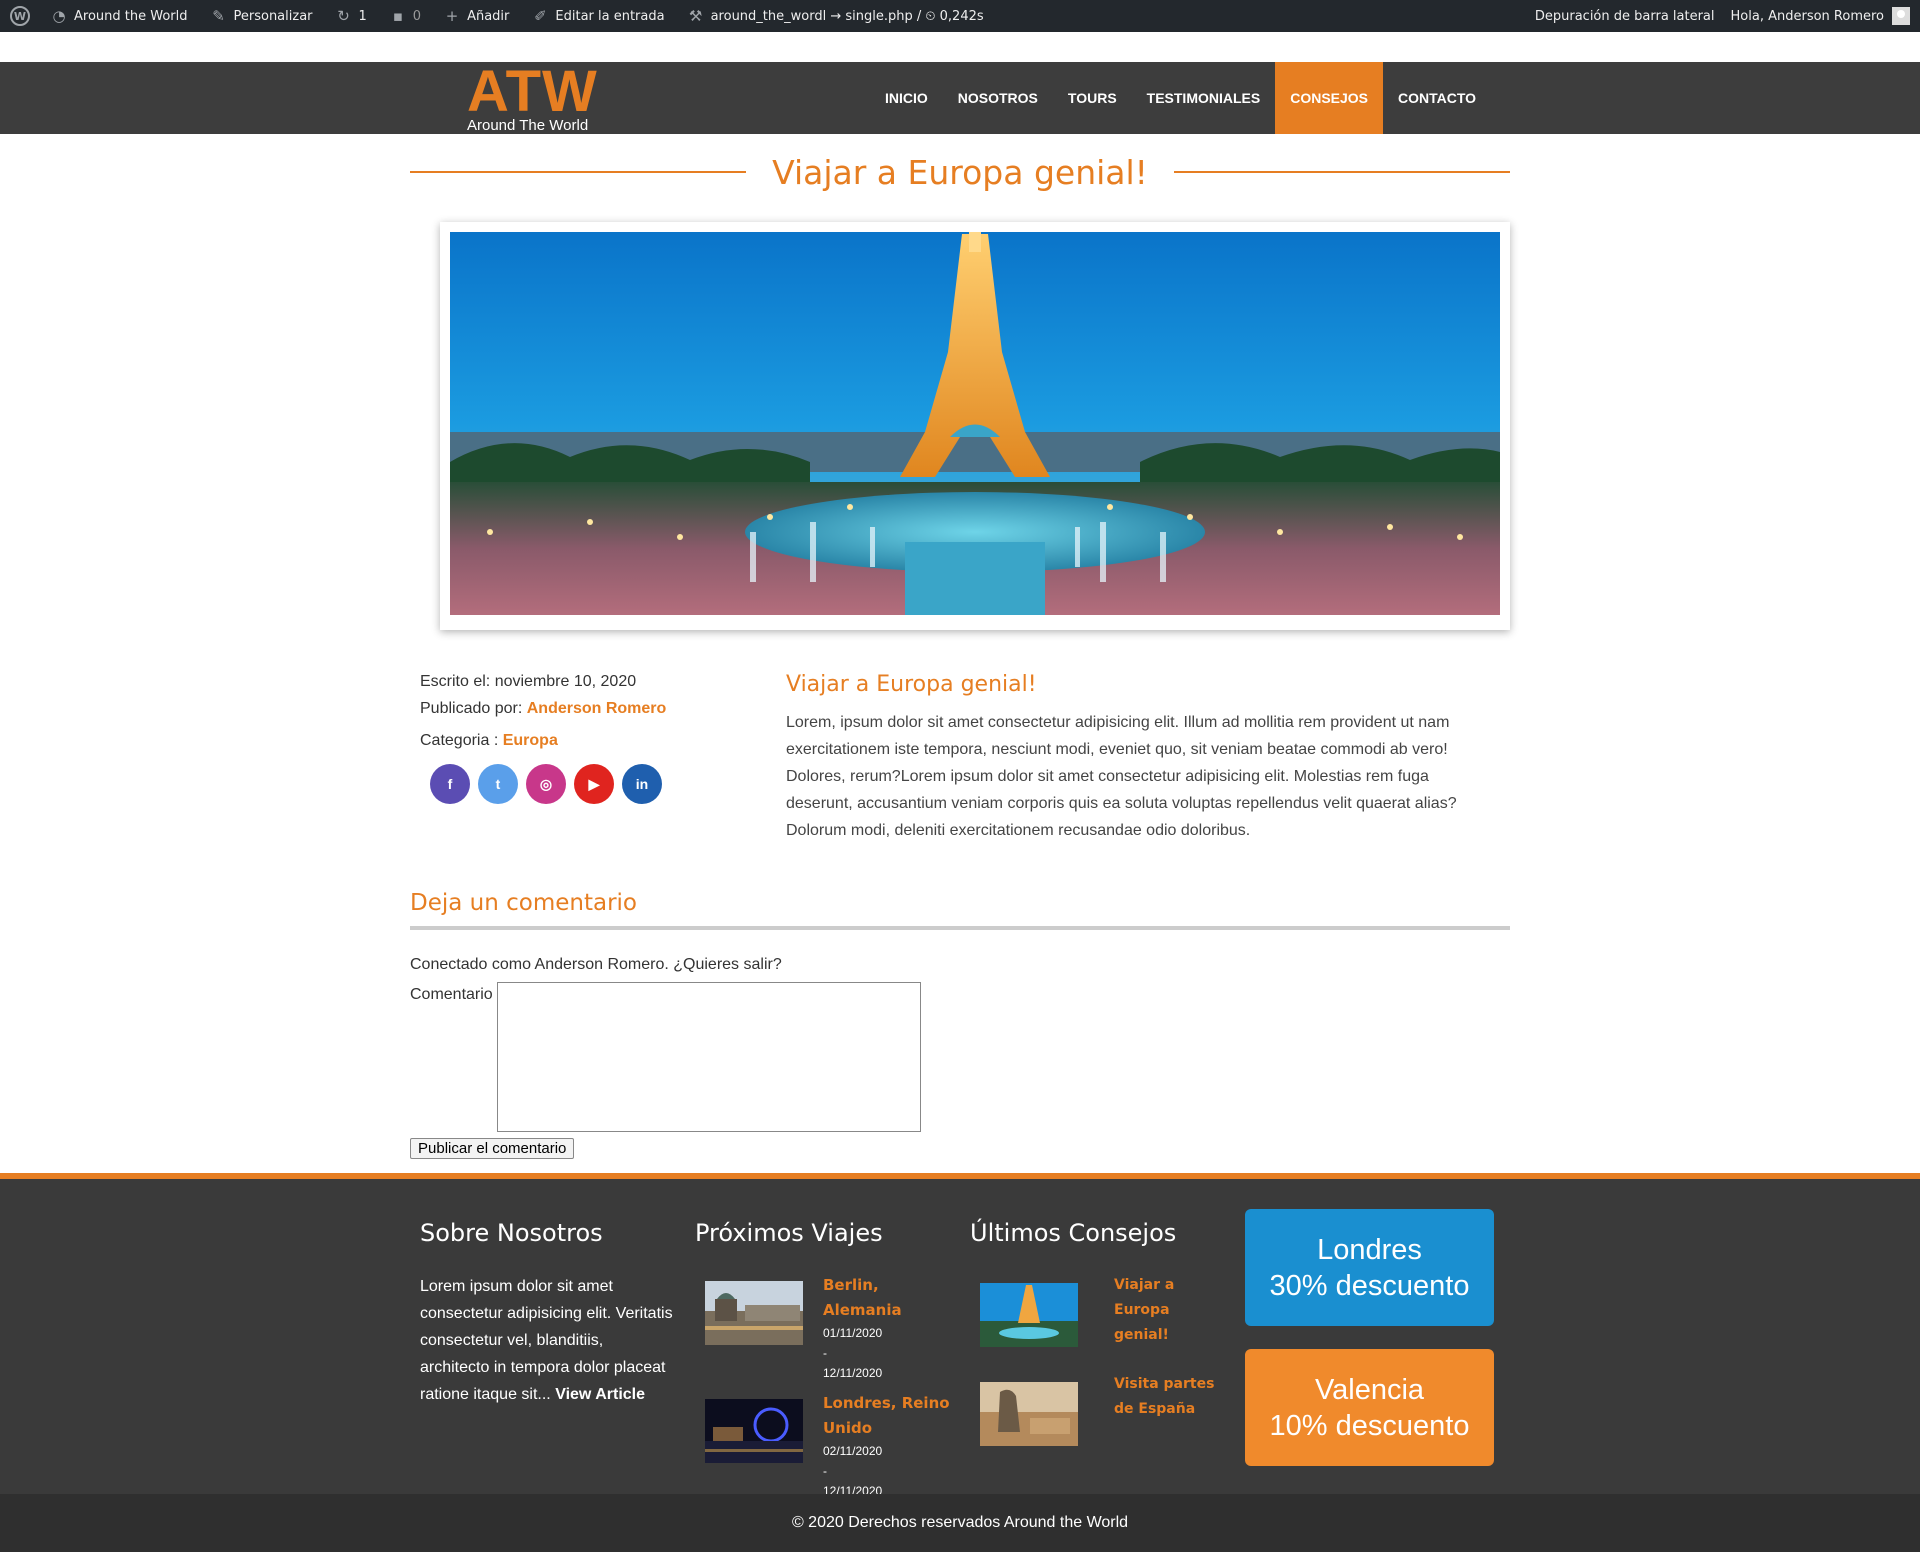  What do you see at coordinates (1169, 1409) in the screenshot?
I see `tip-name: Visita partes de España` at bounding box center [1169, 1409].